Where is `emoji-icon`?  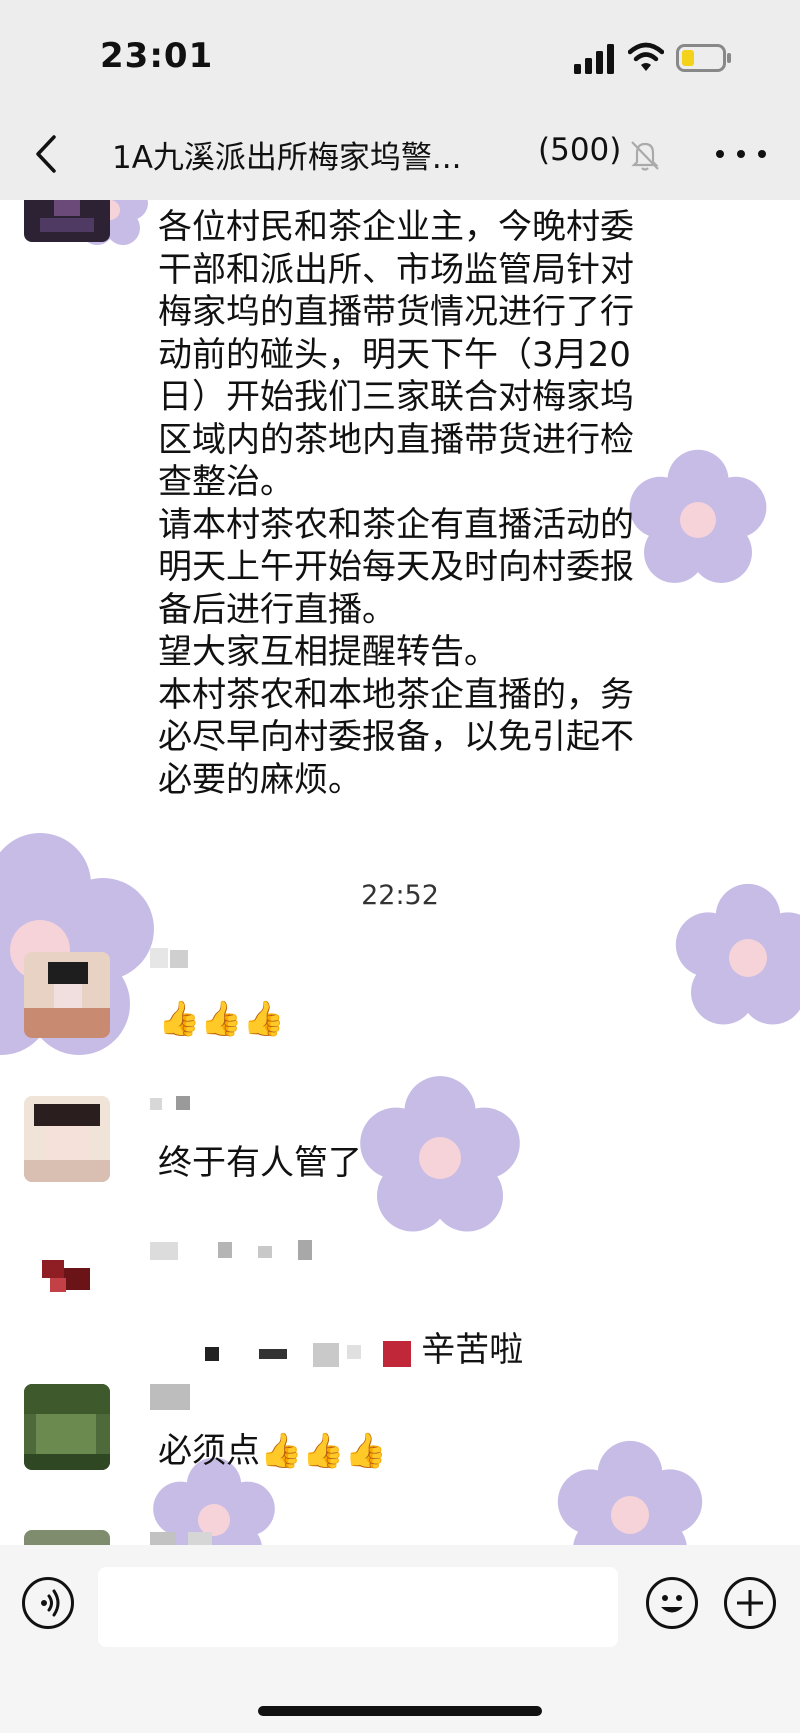 emoji-icon is located at coordinates (672, 1604).